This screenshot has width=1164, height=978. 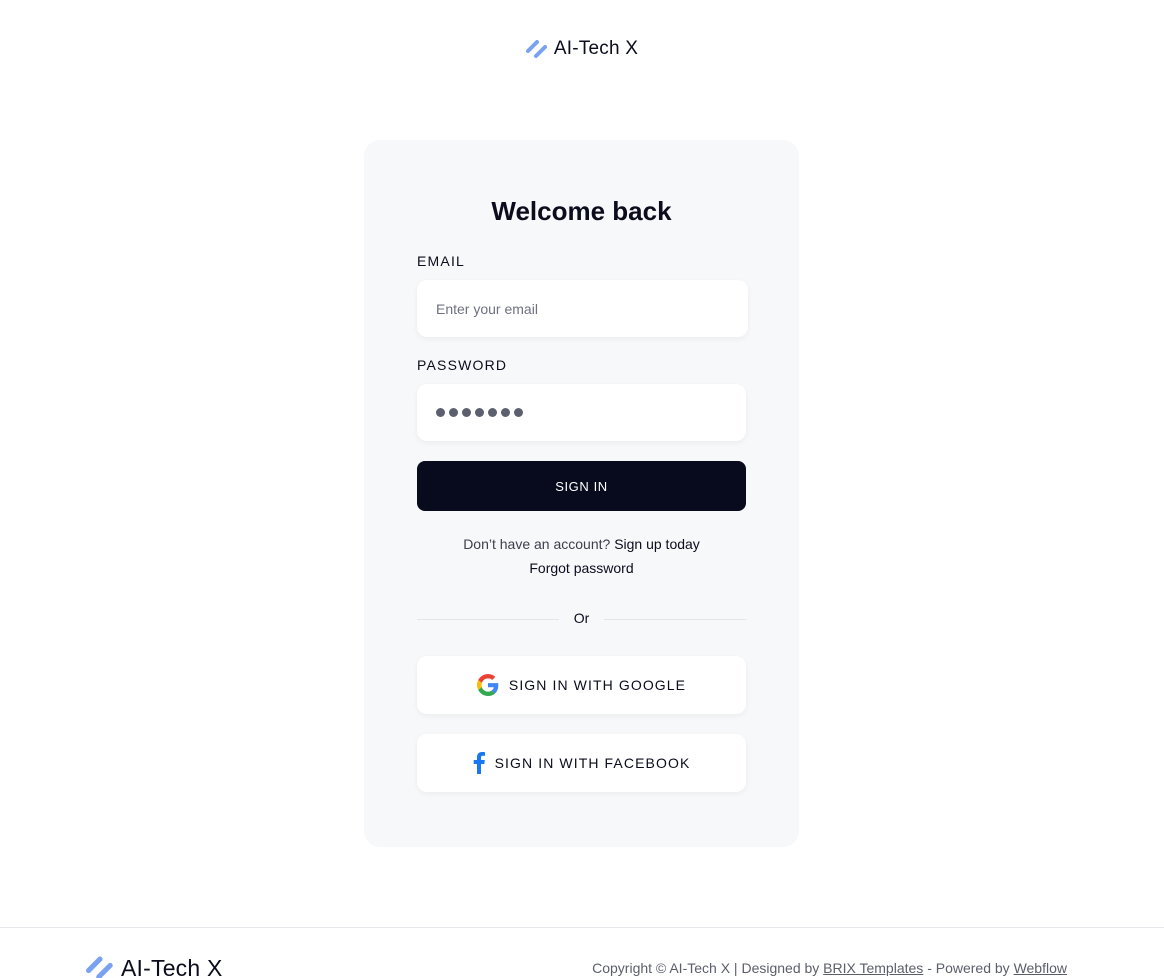 I want to click on brix-templates-link: BRIX Templates, so click(x=873, y=968).